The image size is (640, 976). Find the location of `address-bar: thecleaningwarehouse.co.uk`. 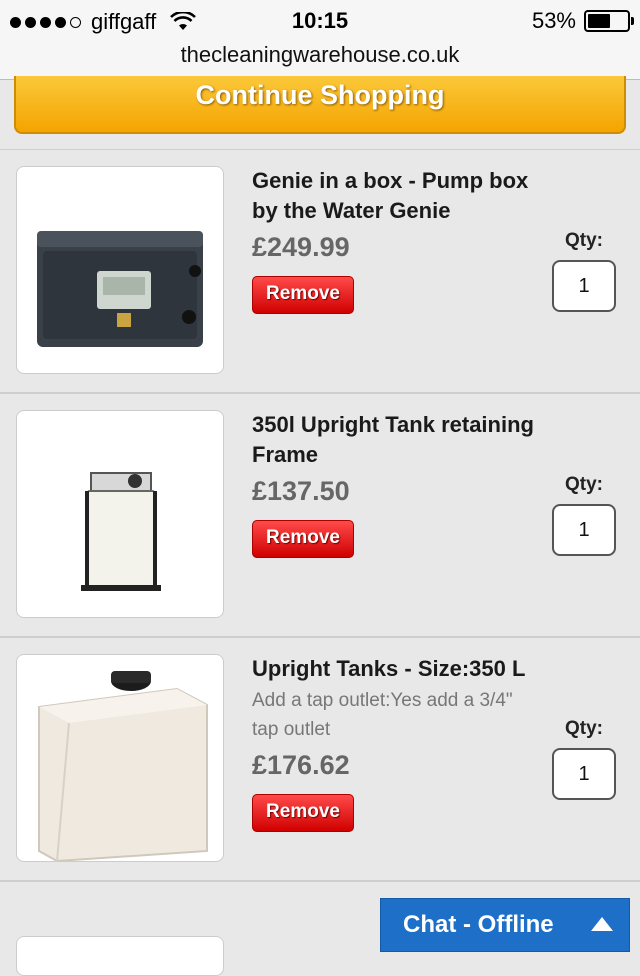

address-bar: thecleaningwarehouse.co.uk is located at coordinates (320, 60).